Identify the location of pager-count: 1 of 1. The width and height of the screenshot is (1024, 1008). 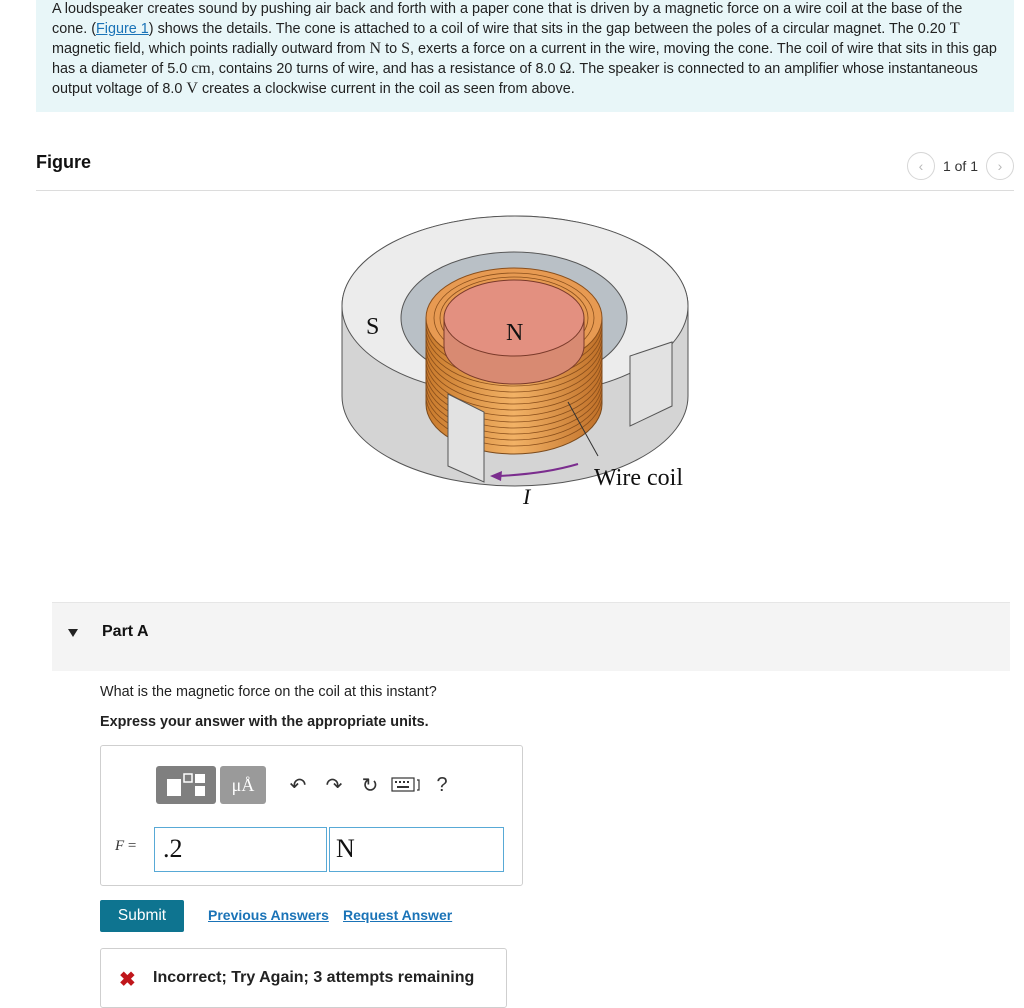
(960, 166).